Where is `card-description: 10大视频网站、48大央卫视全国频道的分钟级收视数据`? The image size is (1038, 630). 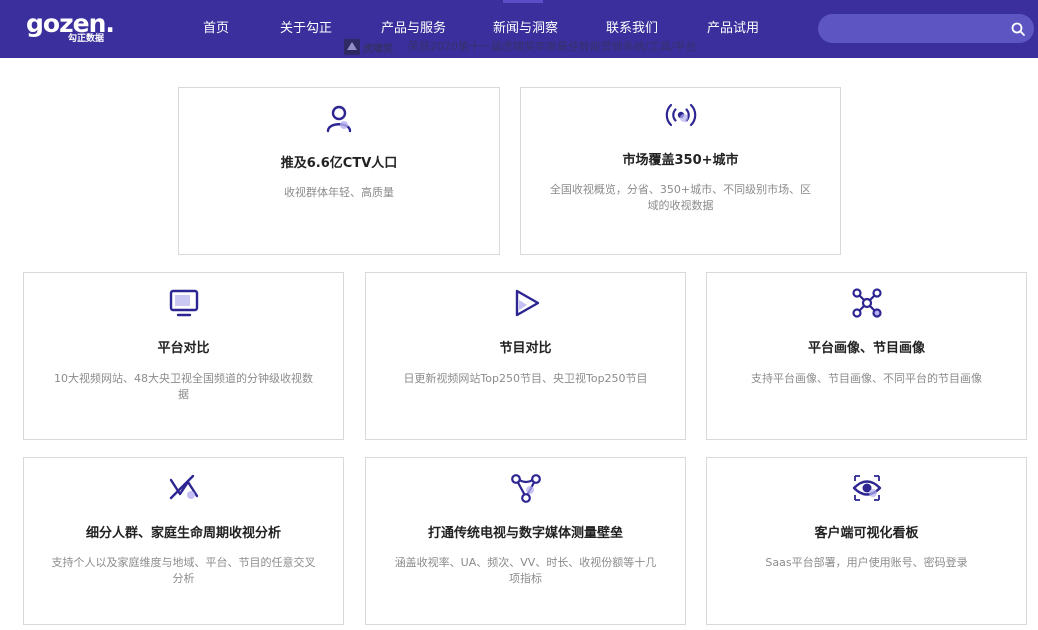 card-description: 10大视频网站、48大央卫视全国频道的分钟级收视数据 is located at coordinates (183, 386).